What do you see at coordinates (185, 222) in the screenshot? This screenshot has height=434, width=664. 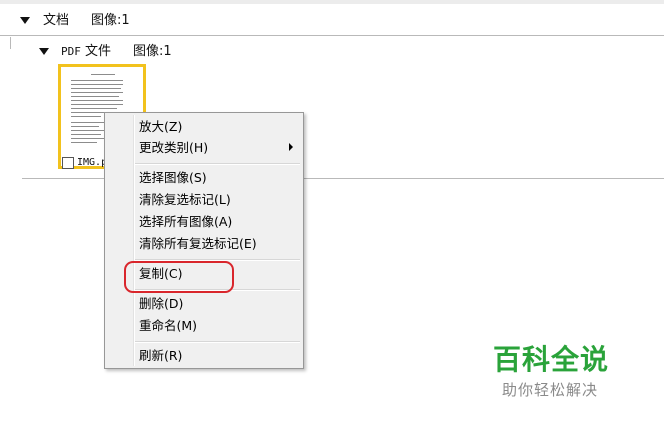 I see `menu-item-select-all-images: 选择所有图像(A)` at bounding box center [185, 222].